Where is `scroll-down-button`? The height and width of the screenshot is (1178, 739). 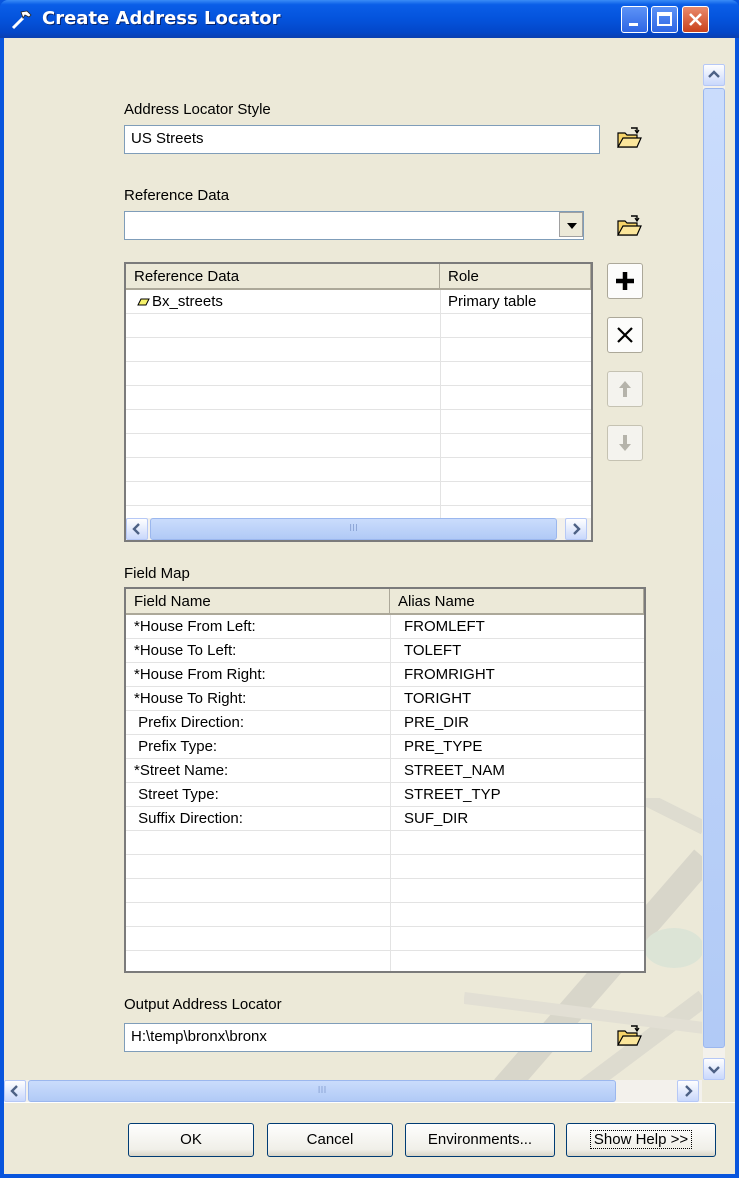 scroll-down-button is located at coordinates (714, 1069).